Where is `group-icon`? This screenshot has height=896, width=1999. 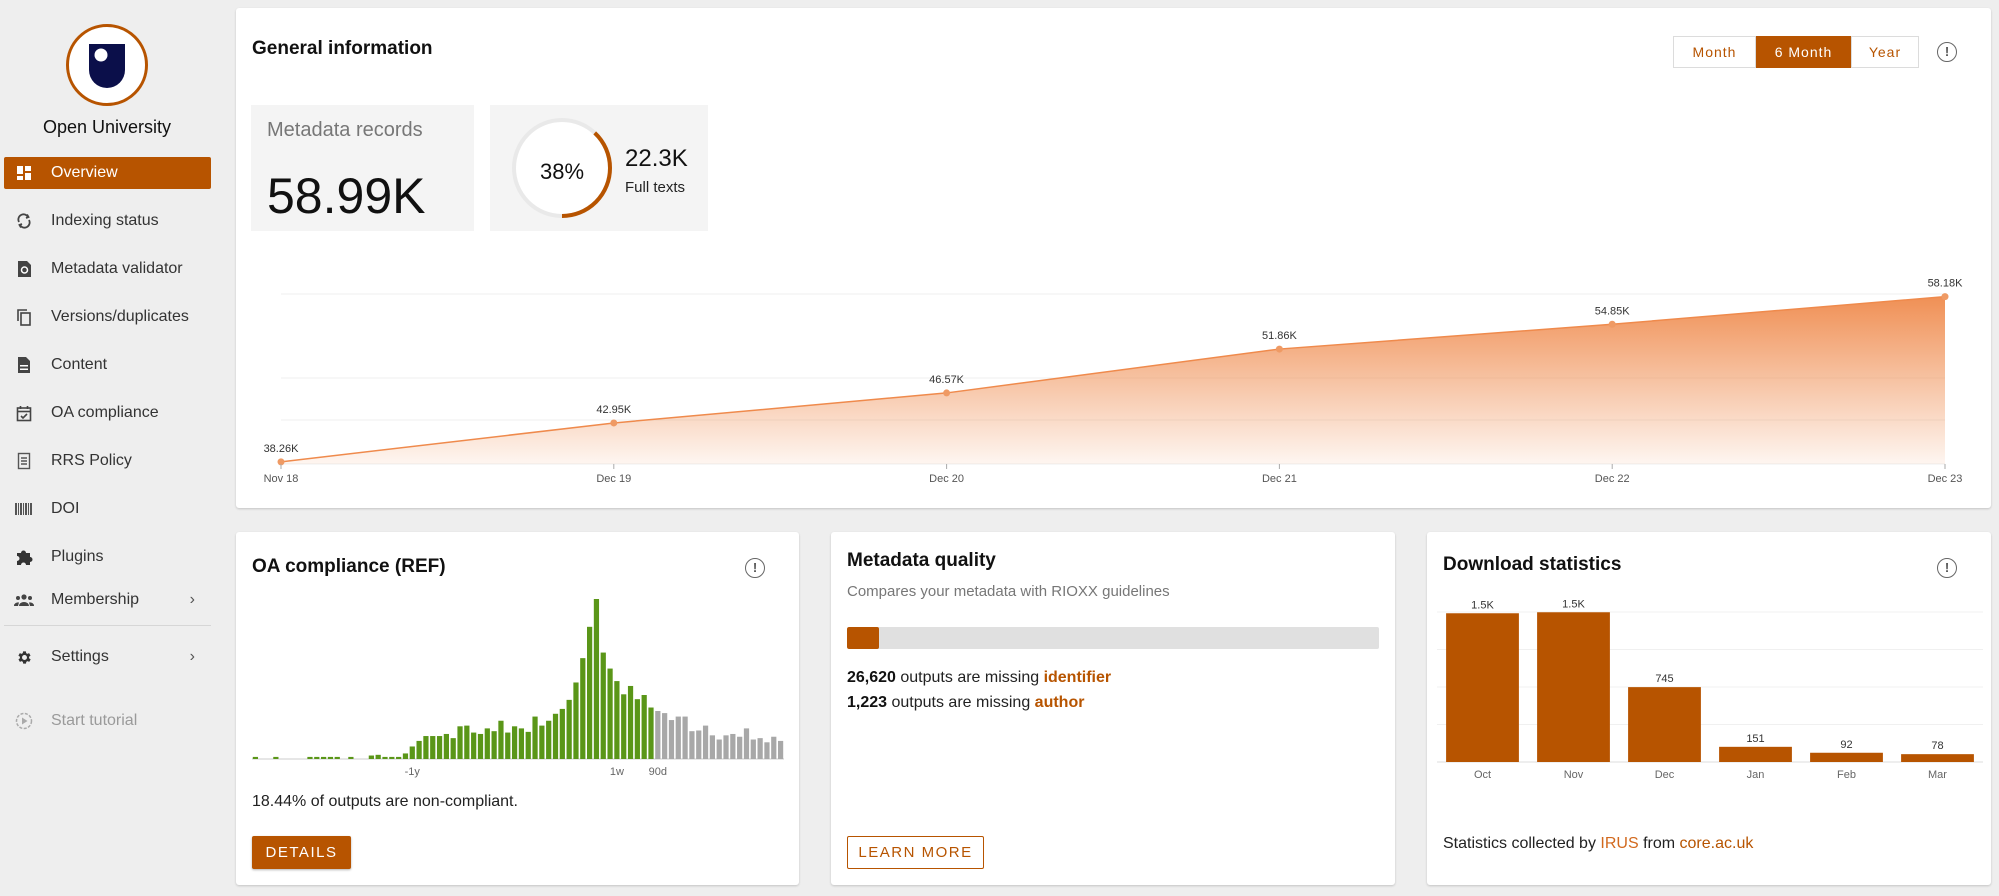 group-icon is located at coordinates (24, 600).